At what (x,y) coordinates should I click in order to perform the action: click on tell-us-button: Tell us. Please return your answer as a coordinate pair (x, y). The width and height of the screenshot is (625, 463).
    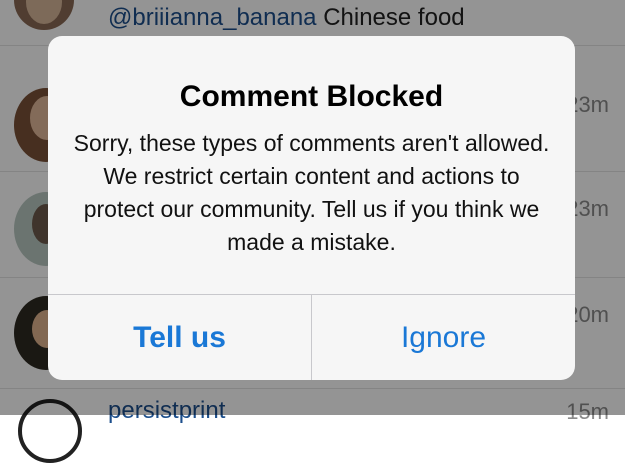
    Looking at the image, I should click on (179, 337).